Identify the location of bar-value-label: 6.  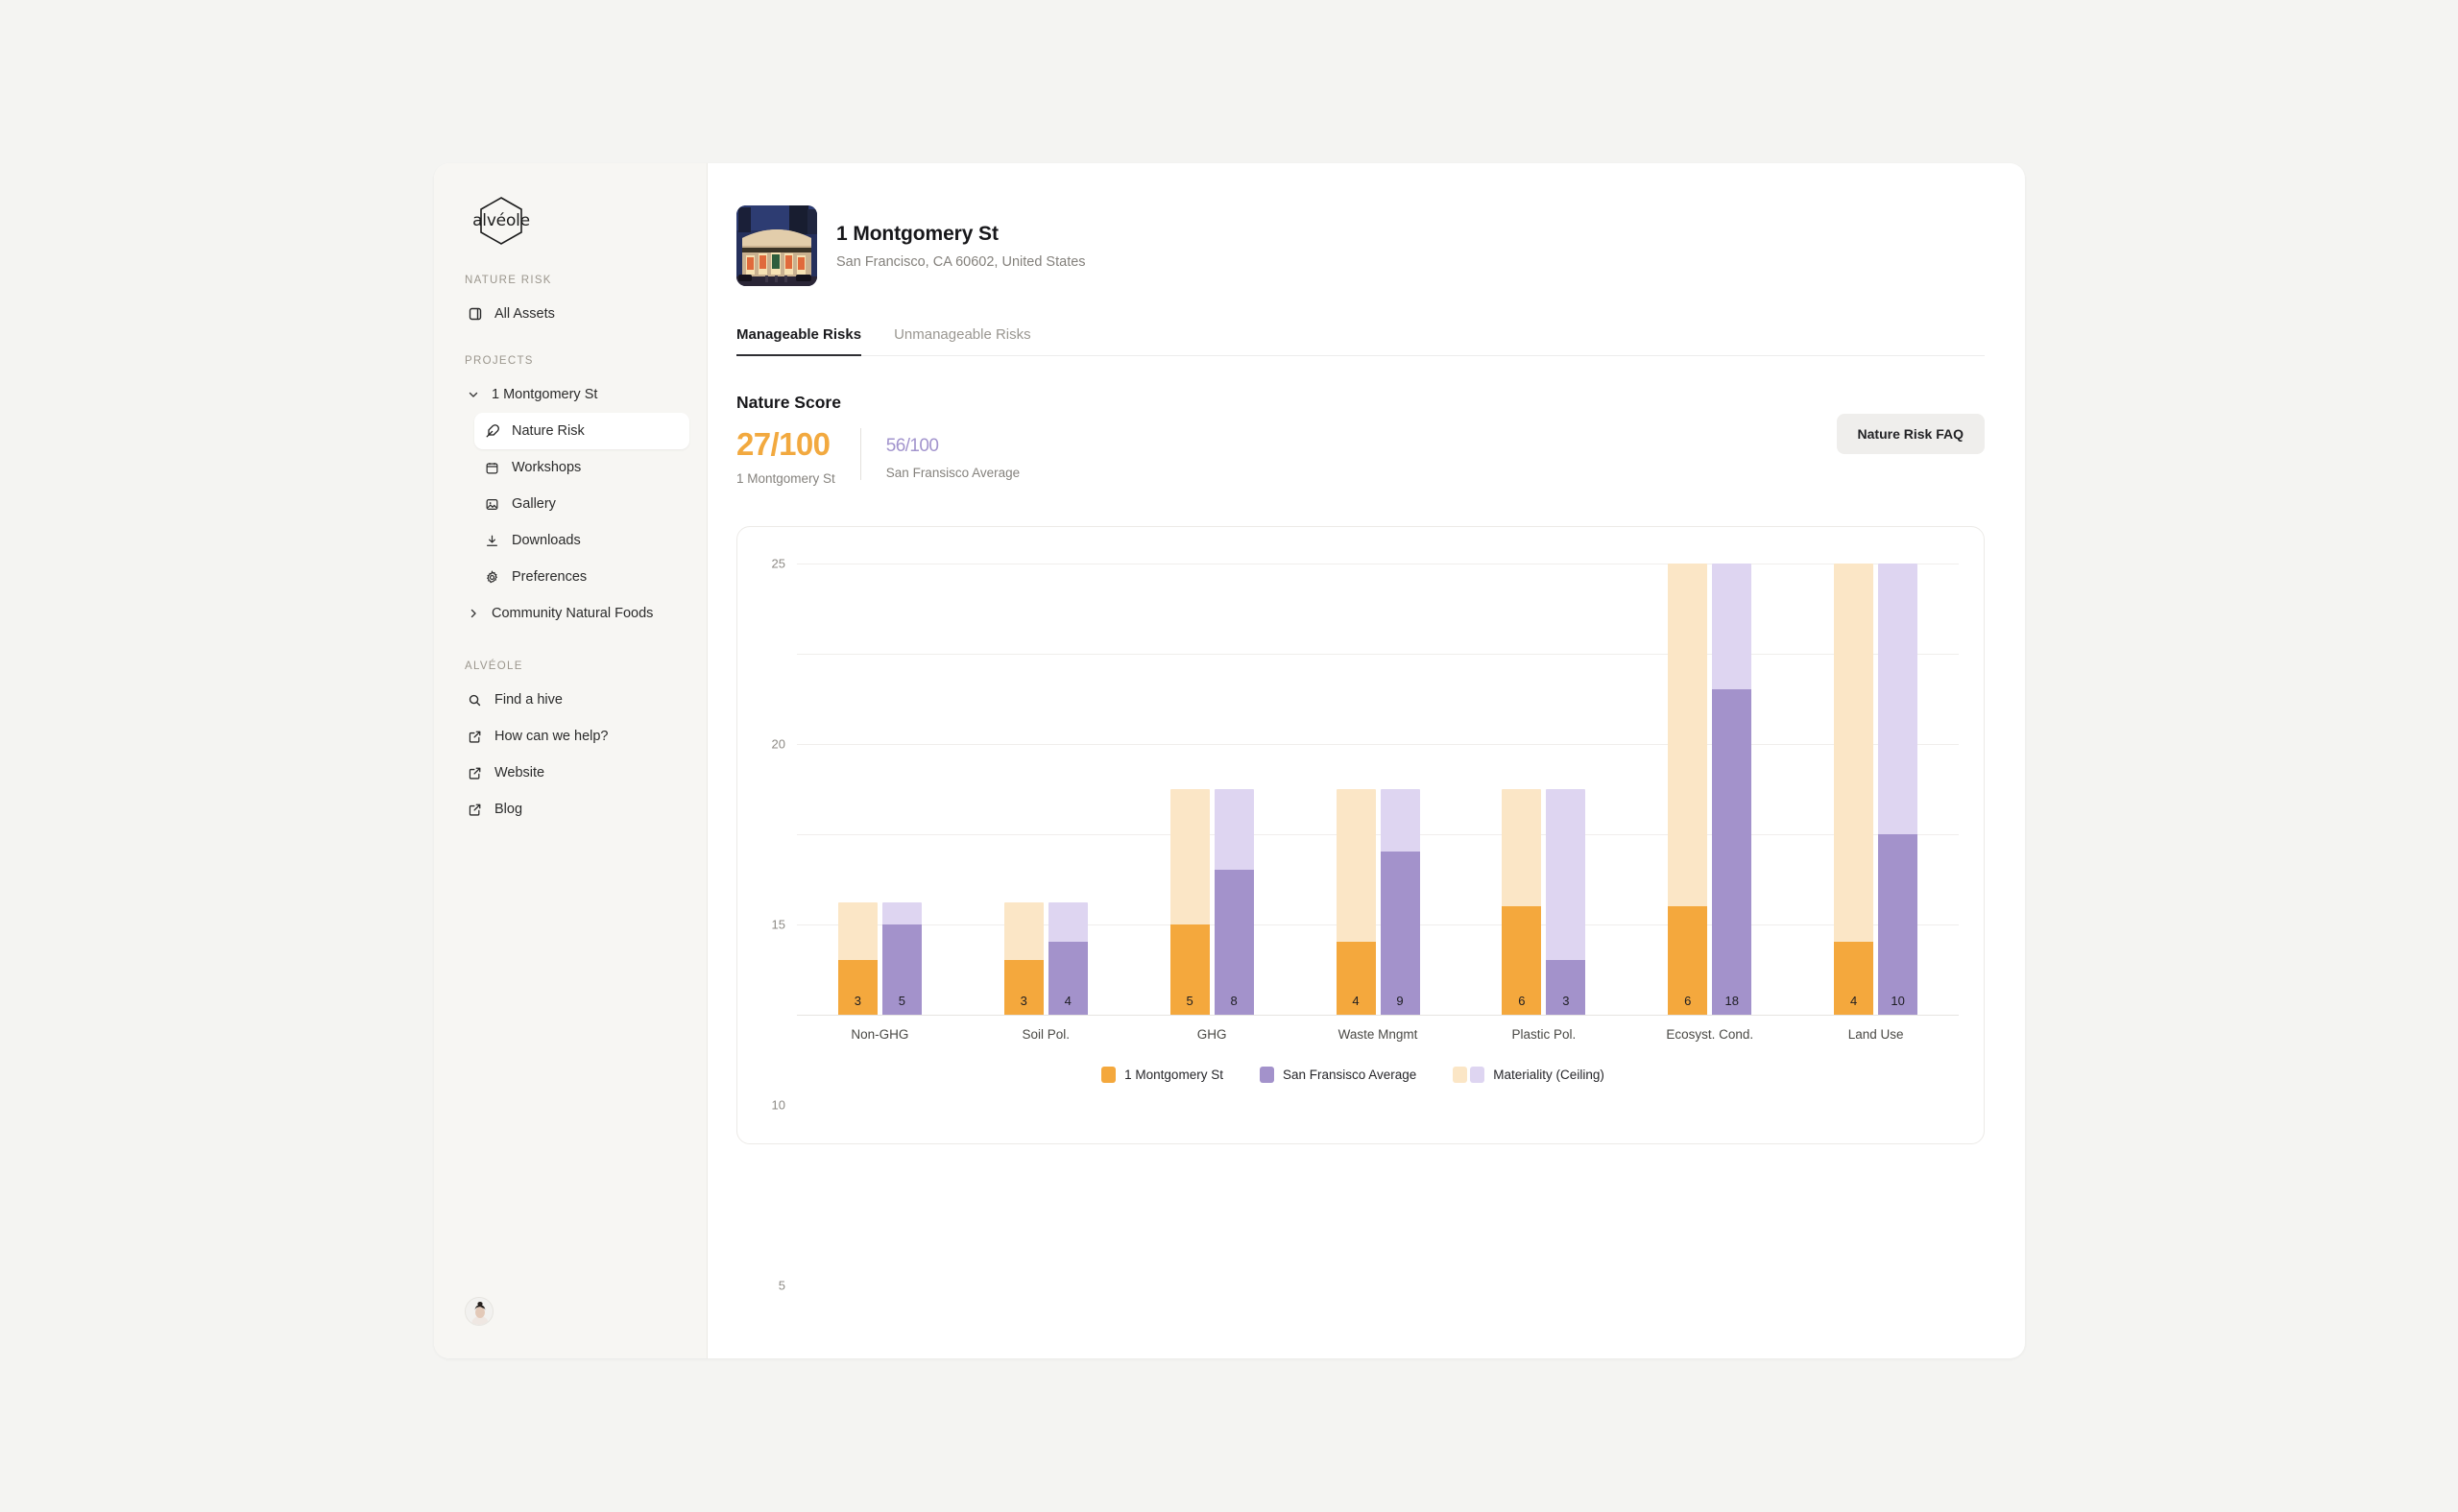
(1522, 1000).